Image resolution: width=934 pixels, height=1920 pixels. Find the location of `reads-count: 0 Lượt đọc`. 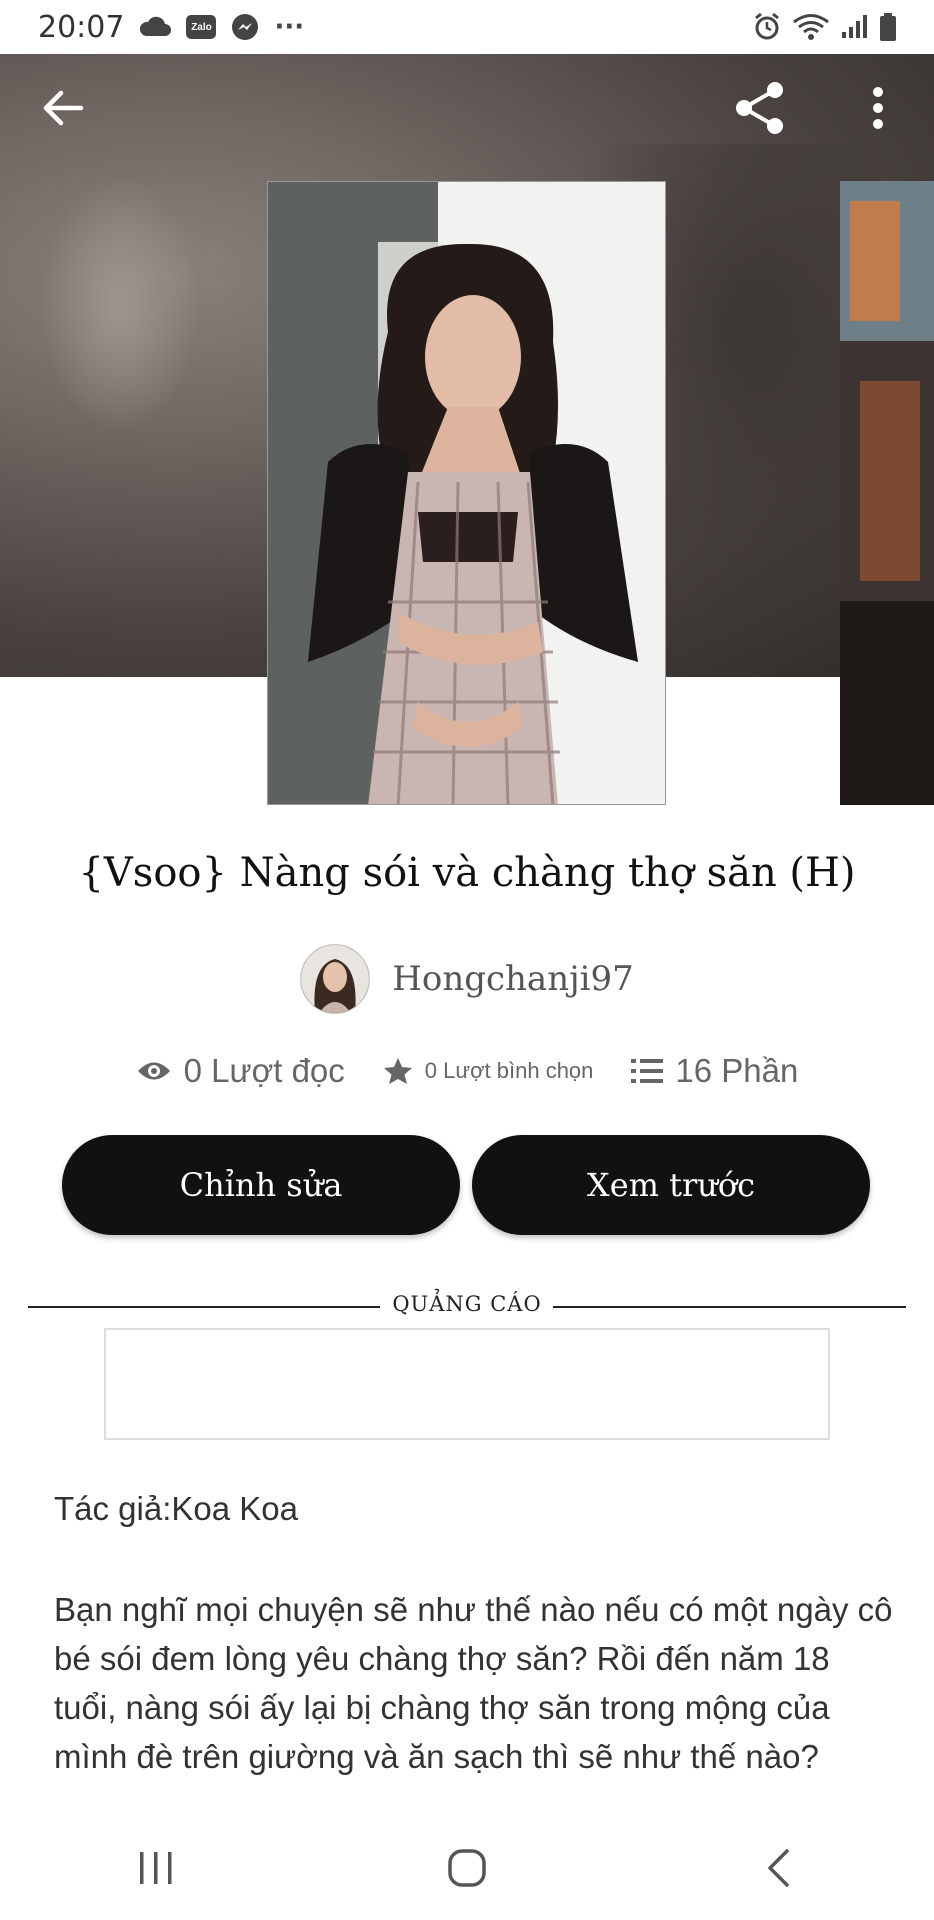

reads-count: 0 Lượt đọc is located at coordinates (264, 1070).